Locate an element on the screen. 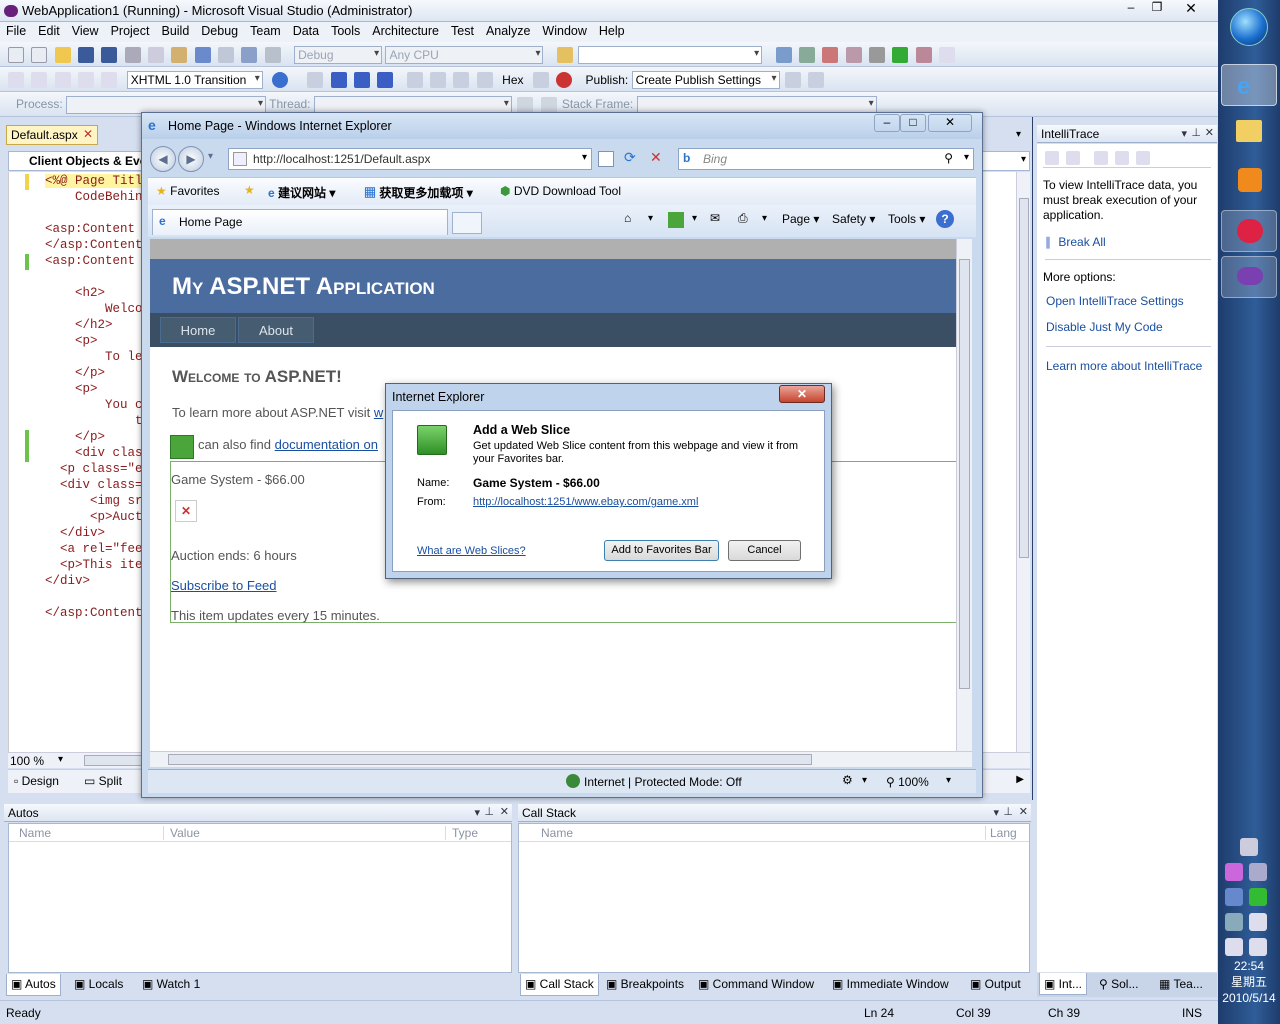 The width and height of the screenshot is (1280, 1024). paste-icon is located at coordinates (179, 55).